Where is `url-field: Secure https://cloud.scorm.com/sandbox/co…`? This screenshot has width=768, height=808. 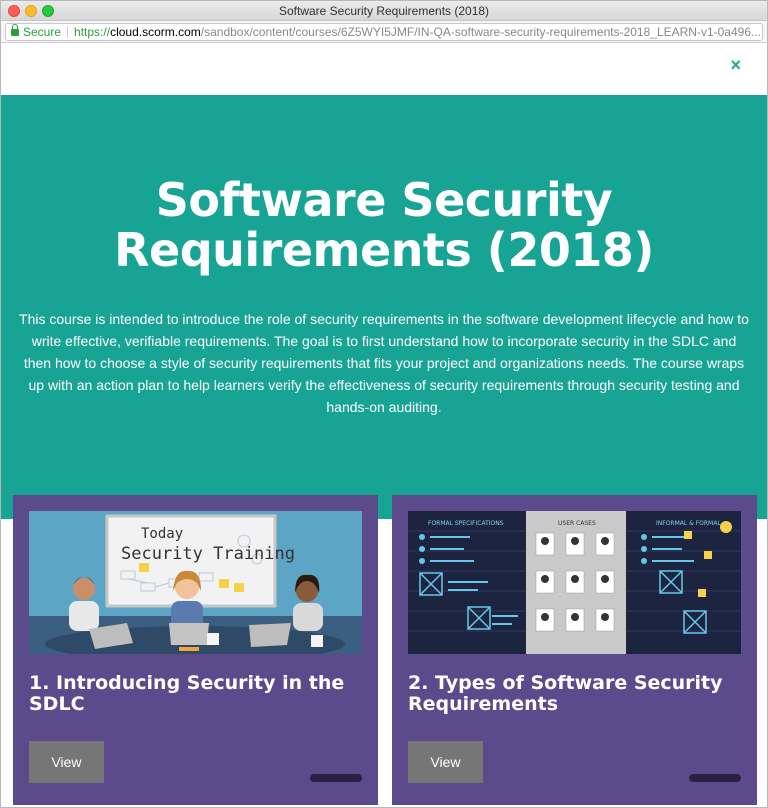
url-field: Secure https://cloud.scorm.com/sandbox/co… is located at coordinates (384, 32).